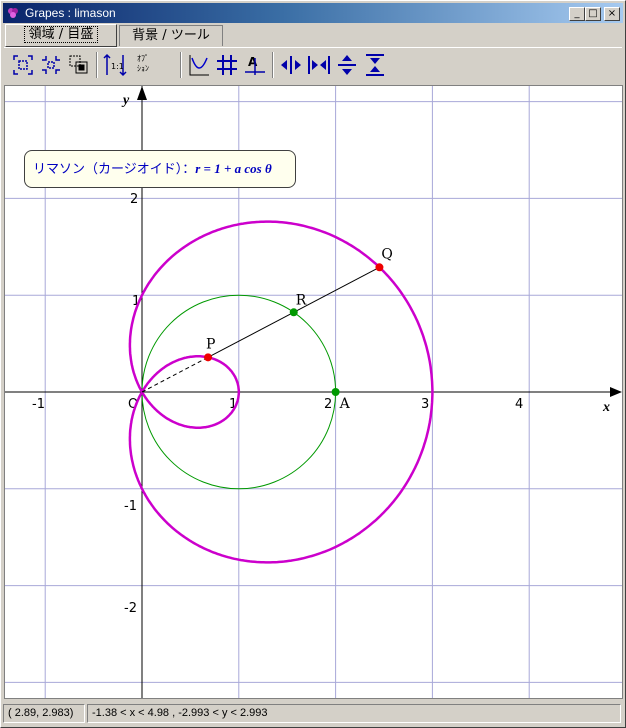  What do you see at coordinates (13, 13) in the screenshot?
I see `grapes-app-icon` at bounding box center [13, 13].